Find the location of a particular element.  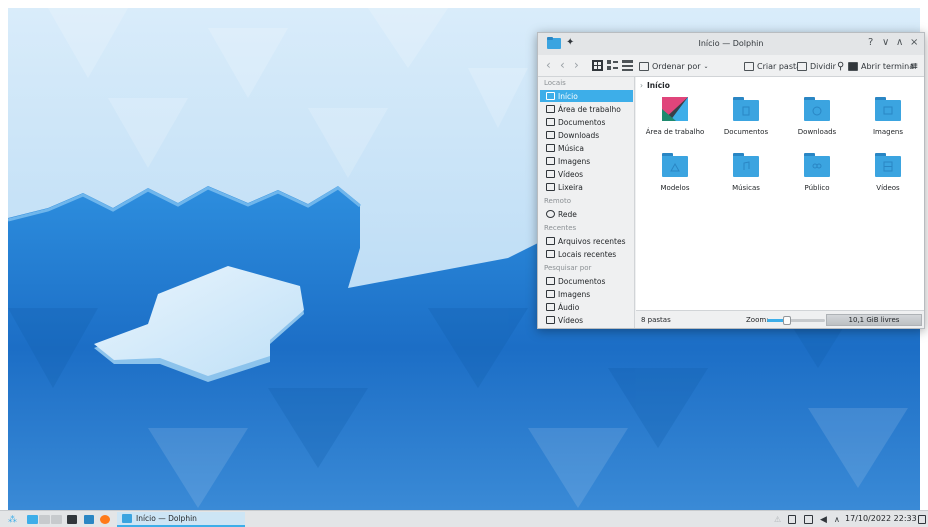

section-title-remote: Remoto is located at coordinates (557, 201).